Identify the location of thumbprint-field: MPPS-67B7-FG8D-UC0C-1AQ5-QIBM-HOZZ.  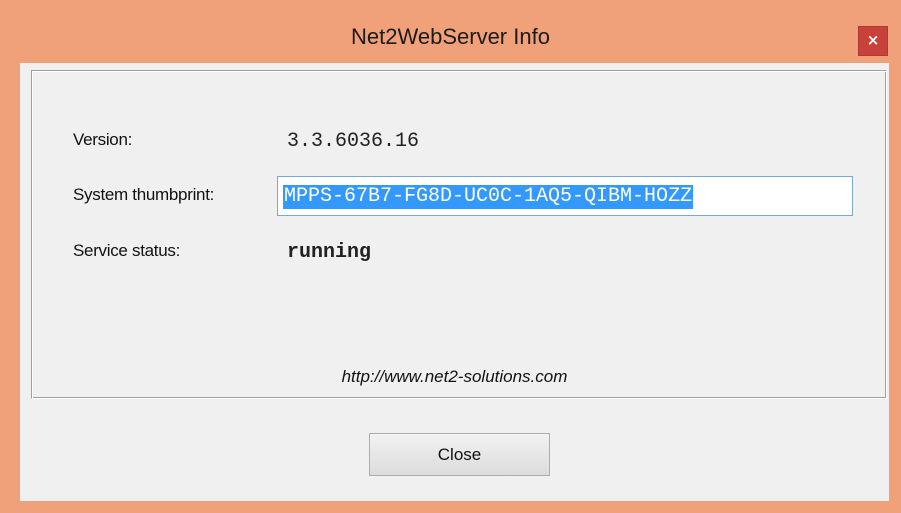
(565, 196).